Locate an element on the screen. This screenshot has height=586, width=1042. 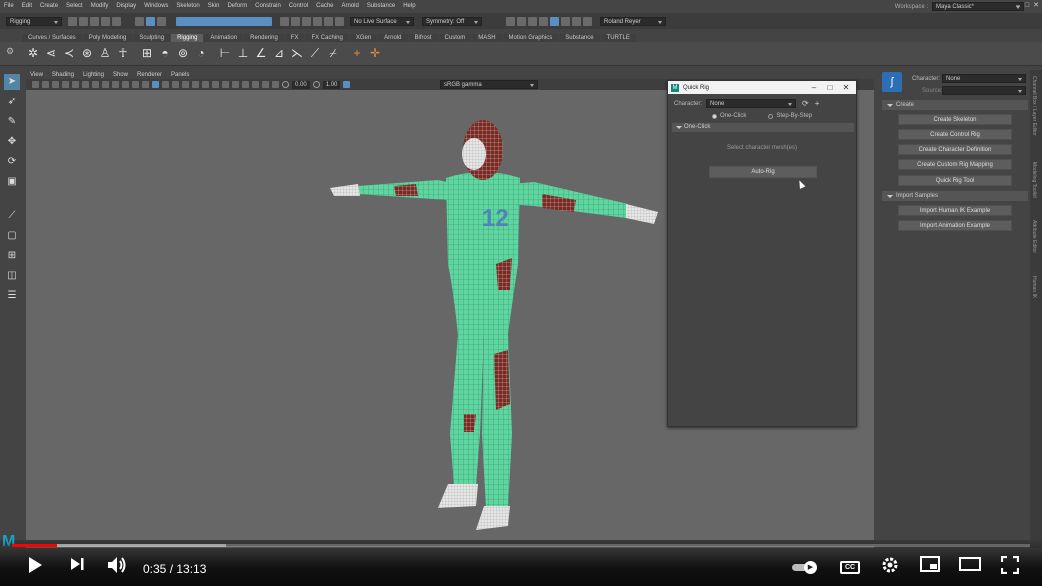
cluster-icon: ◓ is located at coordinates (165, 53).